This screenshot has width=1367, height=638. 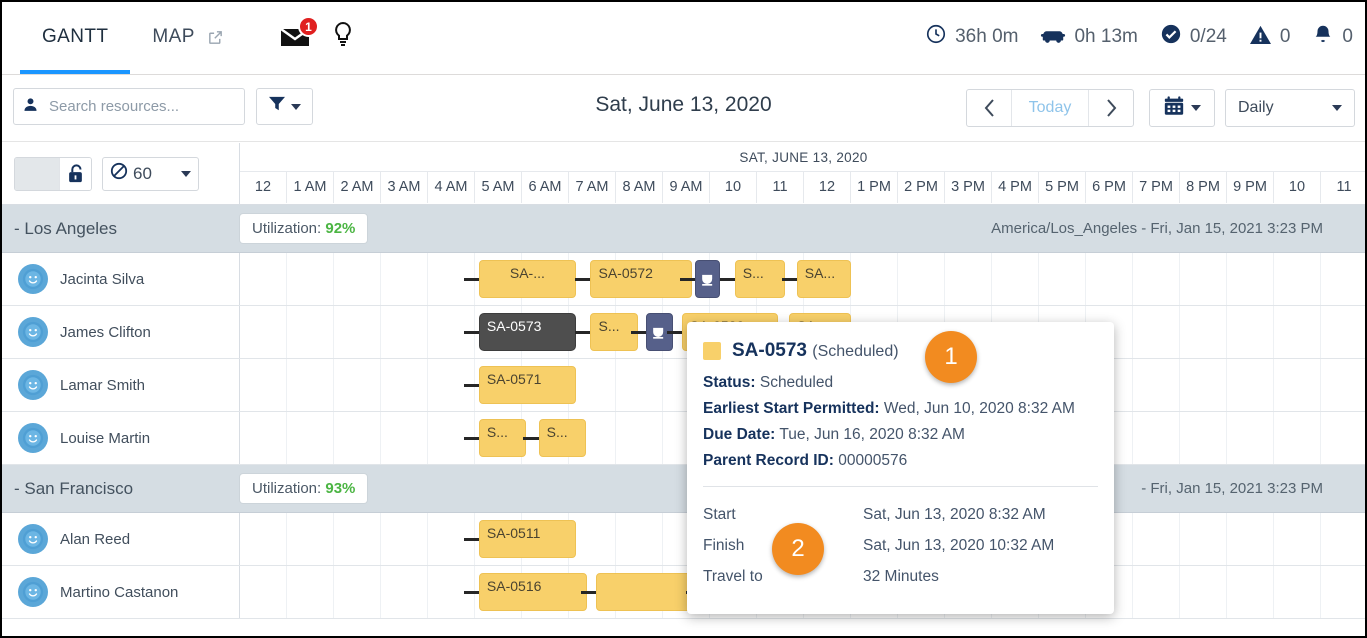 I want to click on utilization-value: 92%, so click(x=340, y=228).